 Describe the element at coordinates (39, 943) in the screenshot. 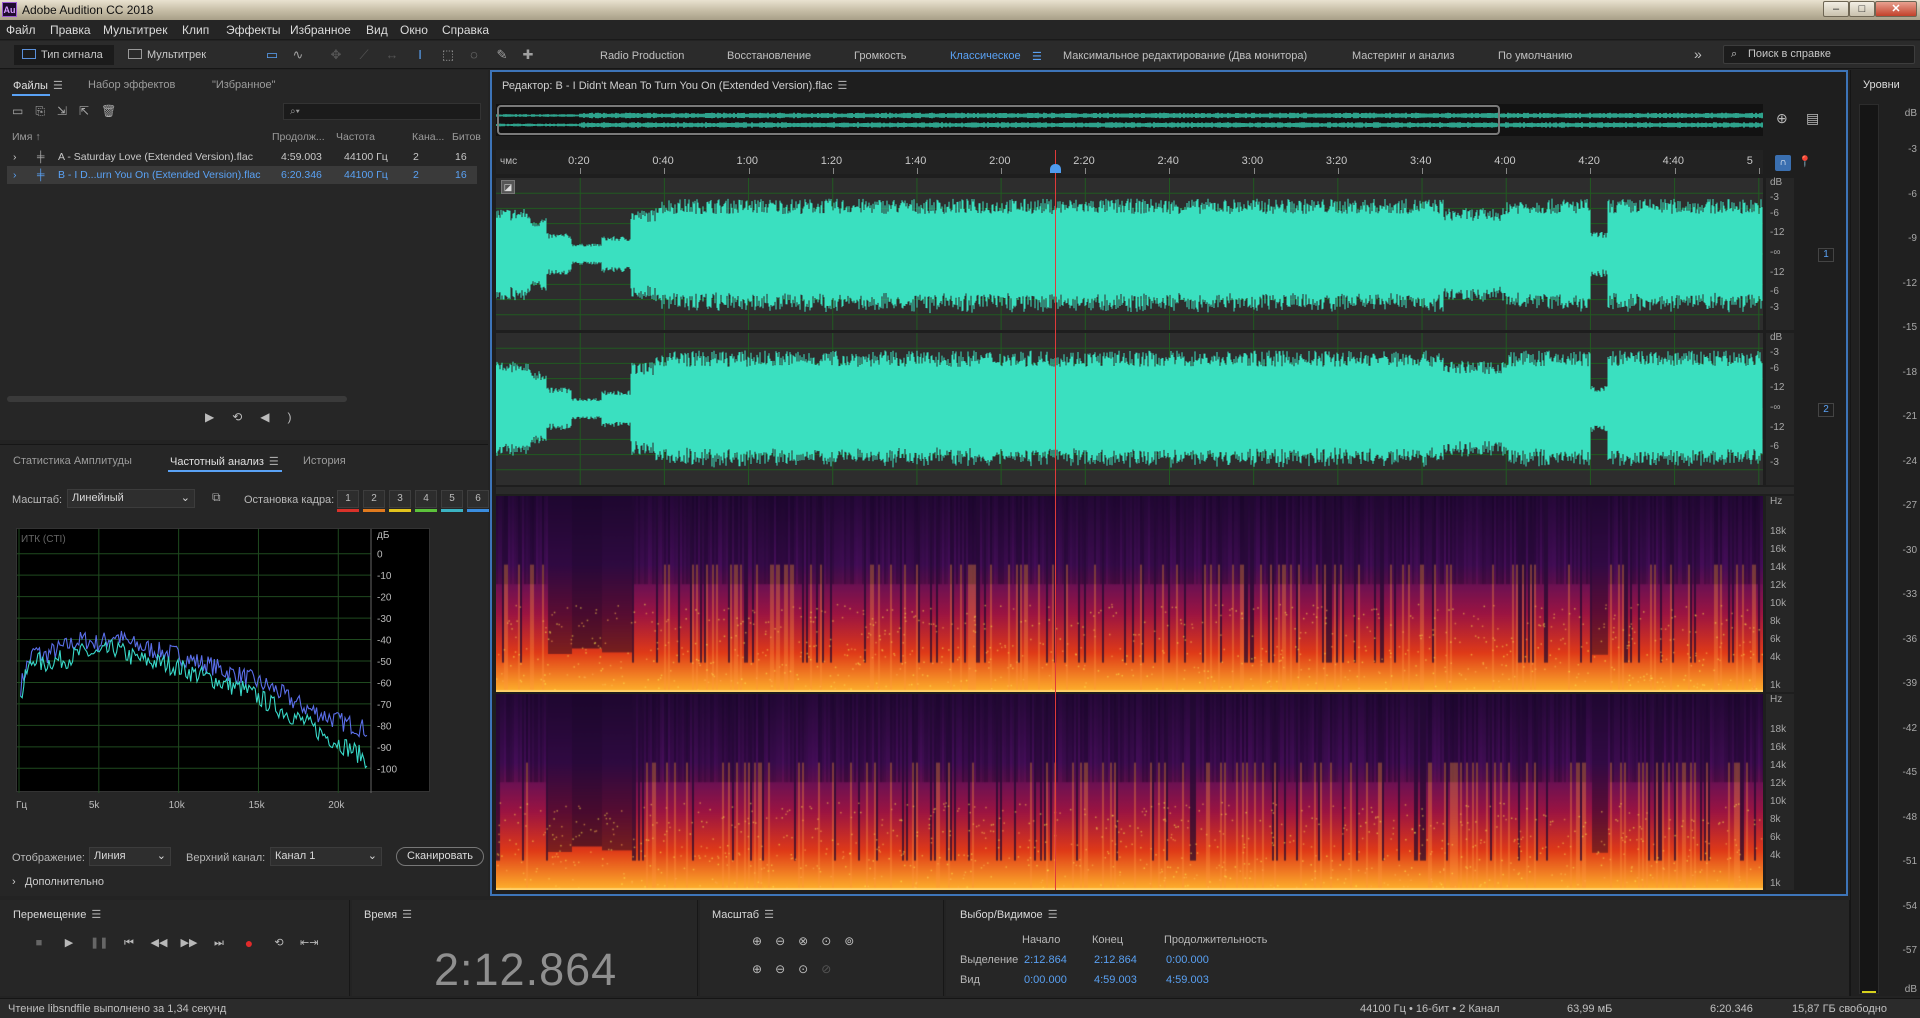

I see `stop-icon: ■` at that location.